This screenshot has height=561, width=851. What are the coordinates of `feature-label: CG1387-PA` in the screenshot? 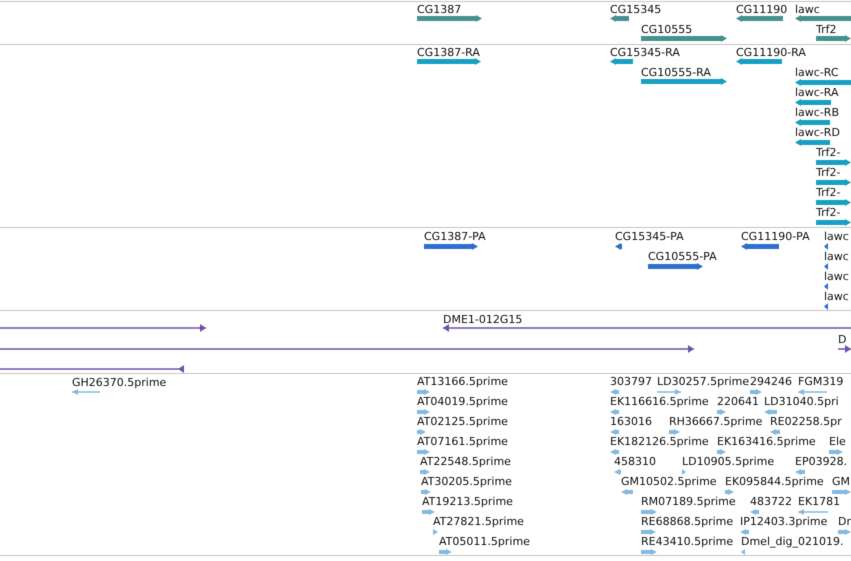 It's located at (455, 236).